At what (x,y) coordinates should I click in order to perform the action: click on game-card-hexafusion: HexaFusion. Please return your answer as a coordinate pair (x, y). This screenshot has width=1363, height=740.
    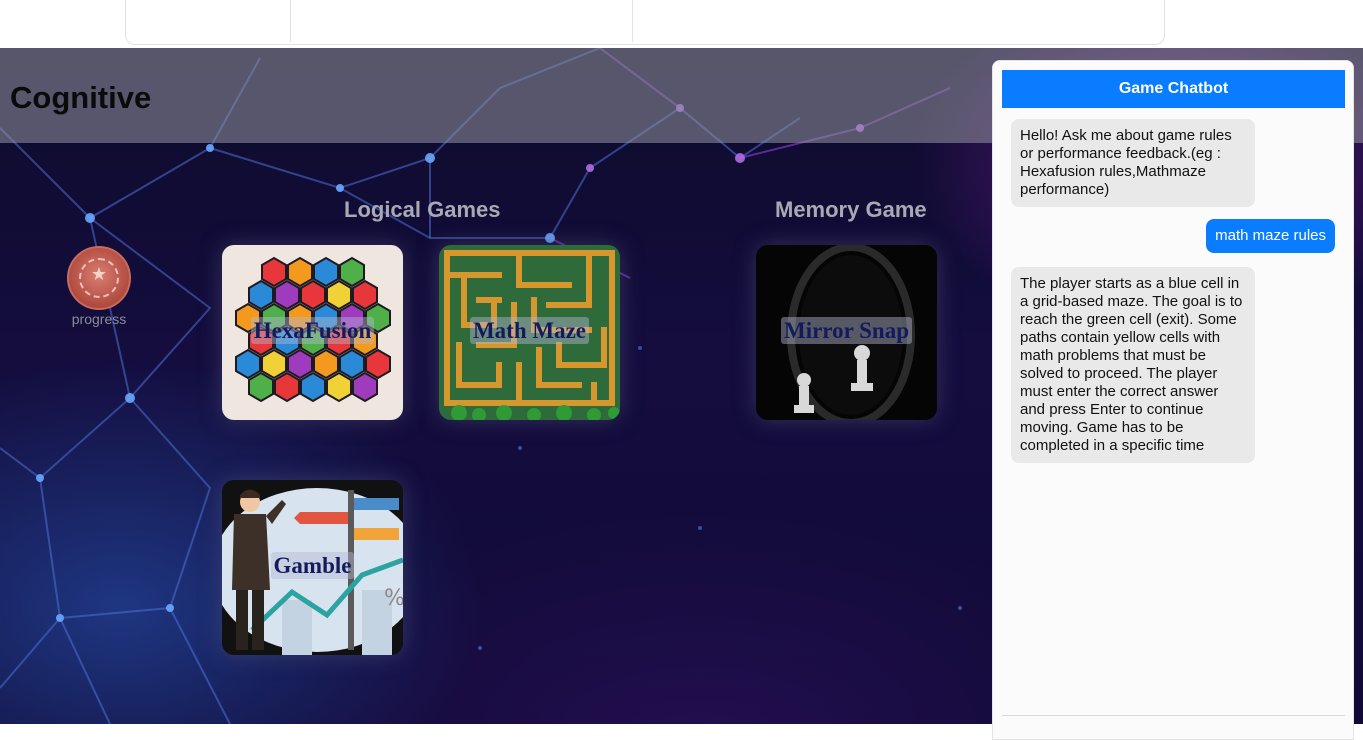
    Looking at the image, I should click on (312, 332).